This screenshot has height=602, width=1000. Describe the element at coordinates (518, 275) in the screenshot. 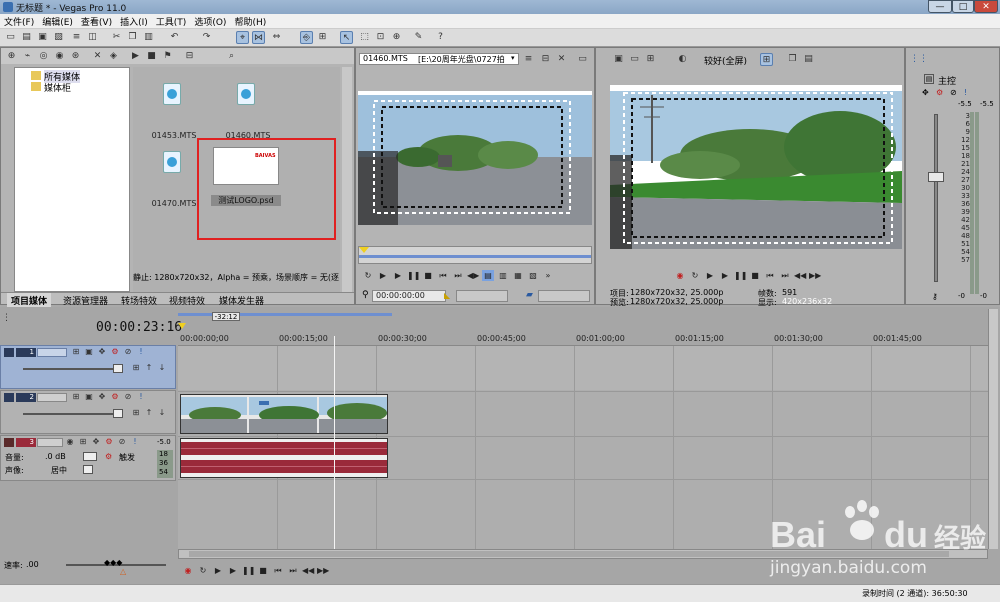

I see `add-before-icon: ▦` at that location.